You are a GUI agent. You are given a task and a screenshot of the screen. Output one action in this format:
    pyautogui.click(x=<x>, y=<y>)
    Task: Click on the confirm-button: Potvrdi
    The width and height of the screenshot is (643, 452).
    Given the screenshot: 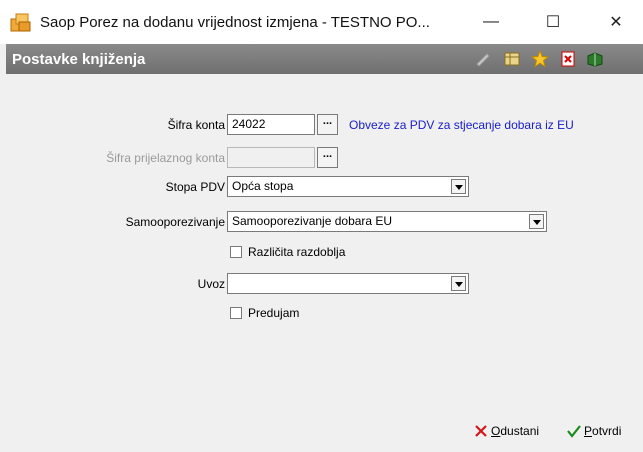 What is the action you would take?
    pyautogui.click(x=594, y=431)
    